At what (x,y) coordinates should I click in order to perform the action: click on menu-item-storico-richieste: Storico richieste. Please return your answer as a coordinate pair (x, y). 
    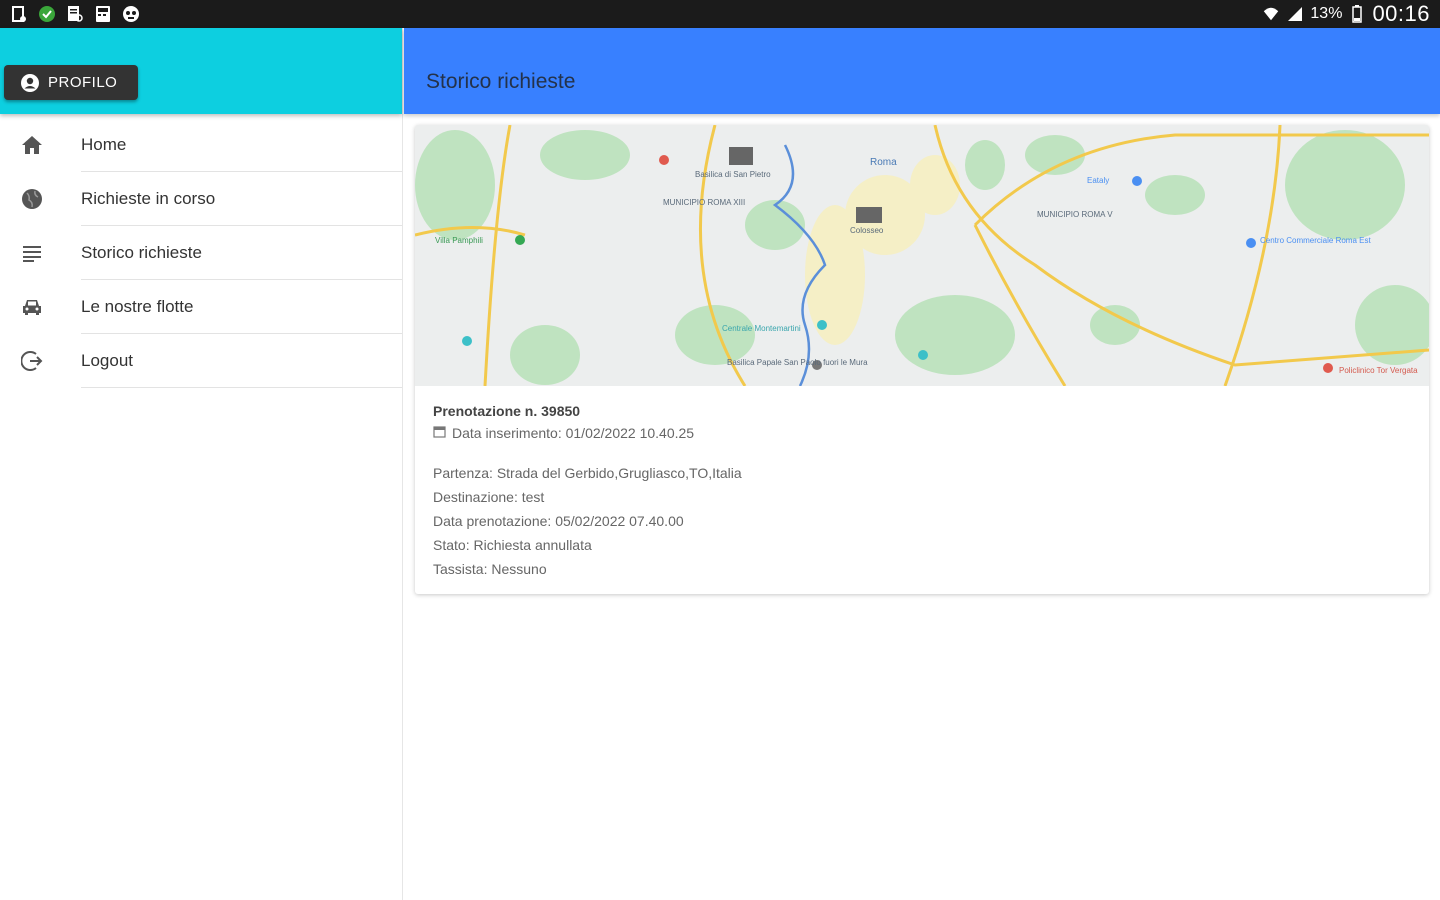
    Looking at the image, I should click on (201, 253).